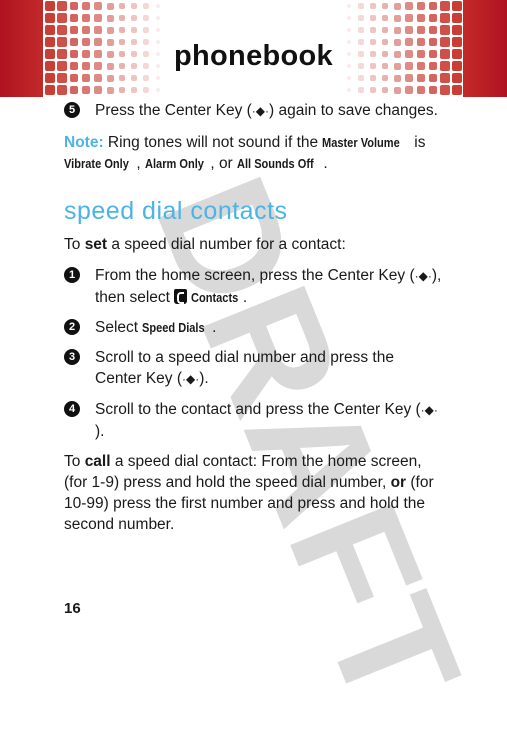 The width and height of the screenshot is (507, 733). What do you see at coordinates (275, 163) in the screenshot?
I see `ui-term: All Sounds Off` at bounding box center [275, 163].